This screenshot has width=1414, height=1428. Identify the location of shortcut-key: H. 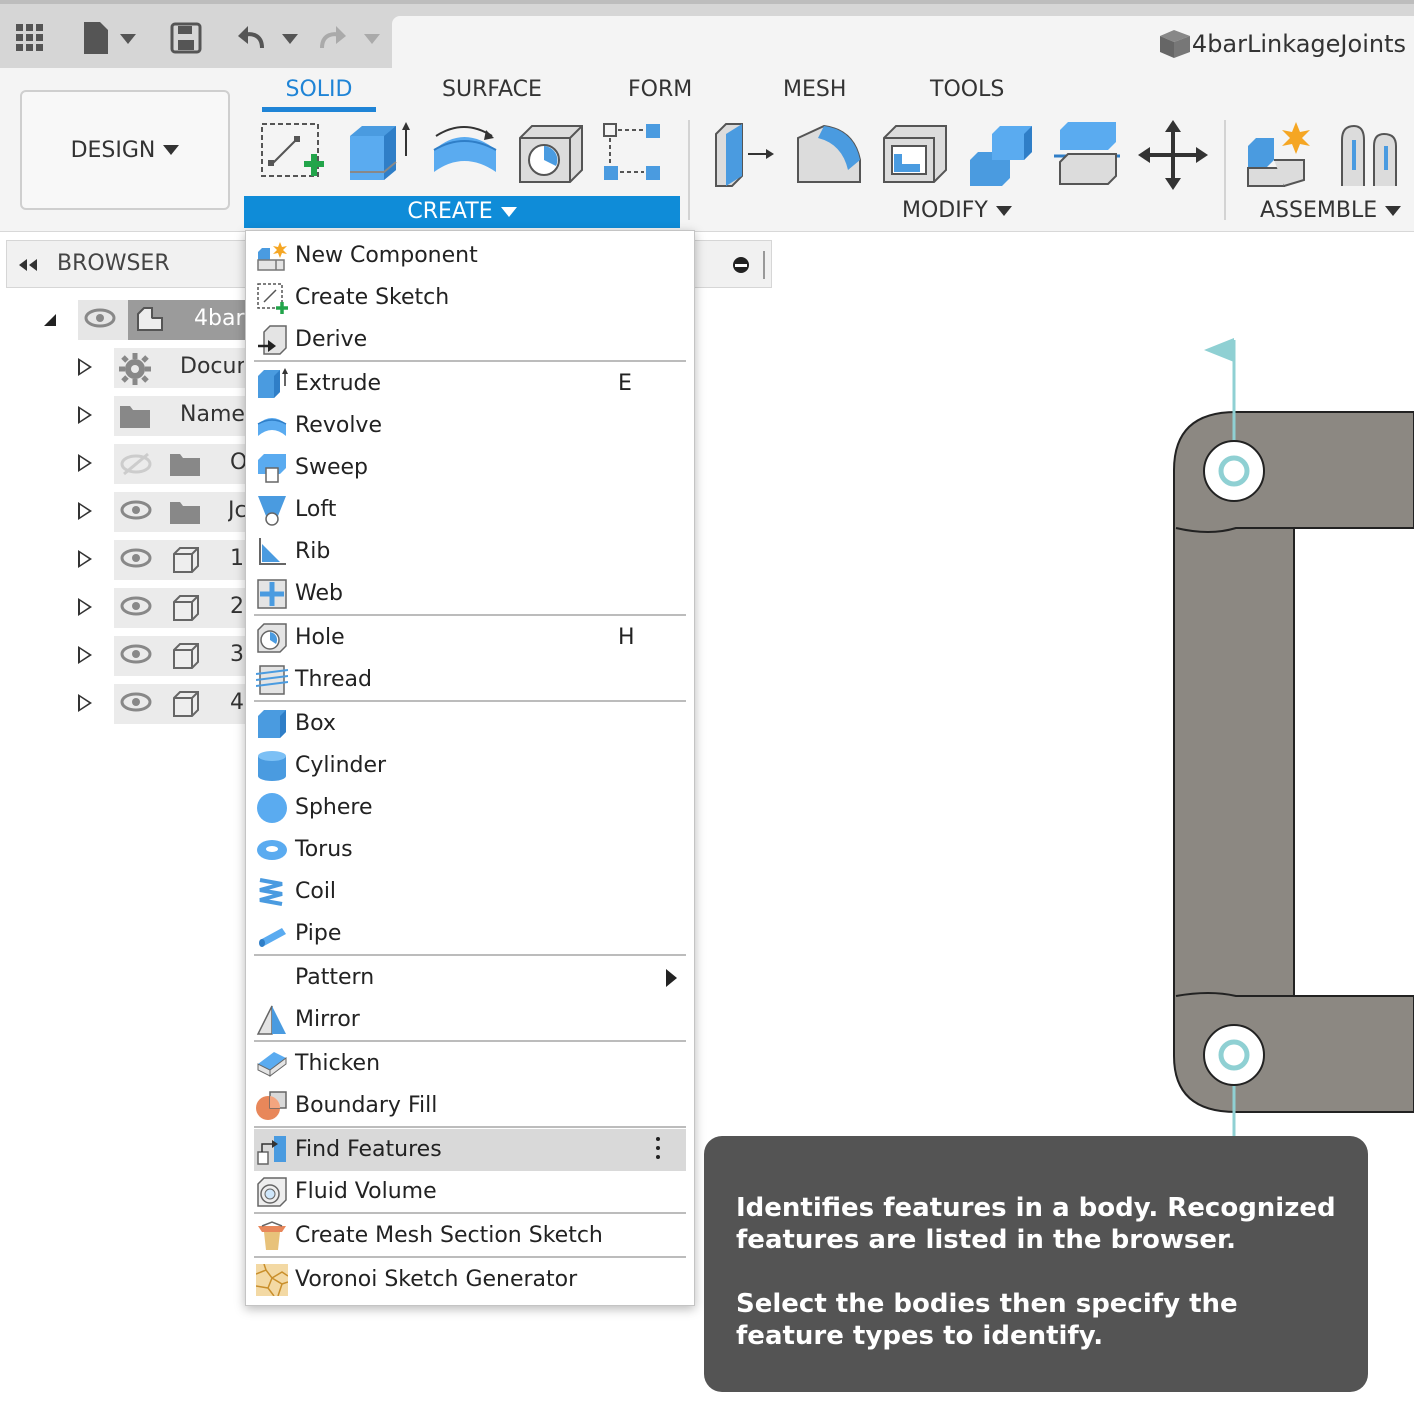
(626, 637).